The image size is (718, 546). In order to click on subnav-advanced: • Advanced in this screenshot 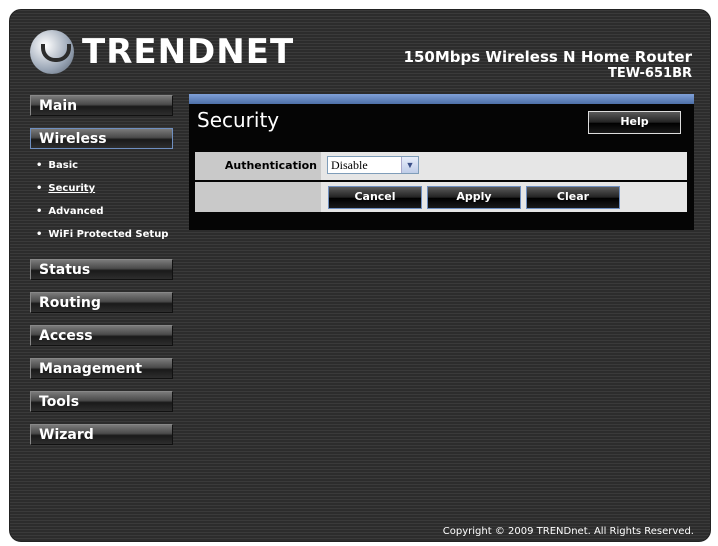, I will do `click(102, 214)`.